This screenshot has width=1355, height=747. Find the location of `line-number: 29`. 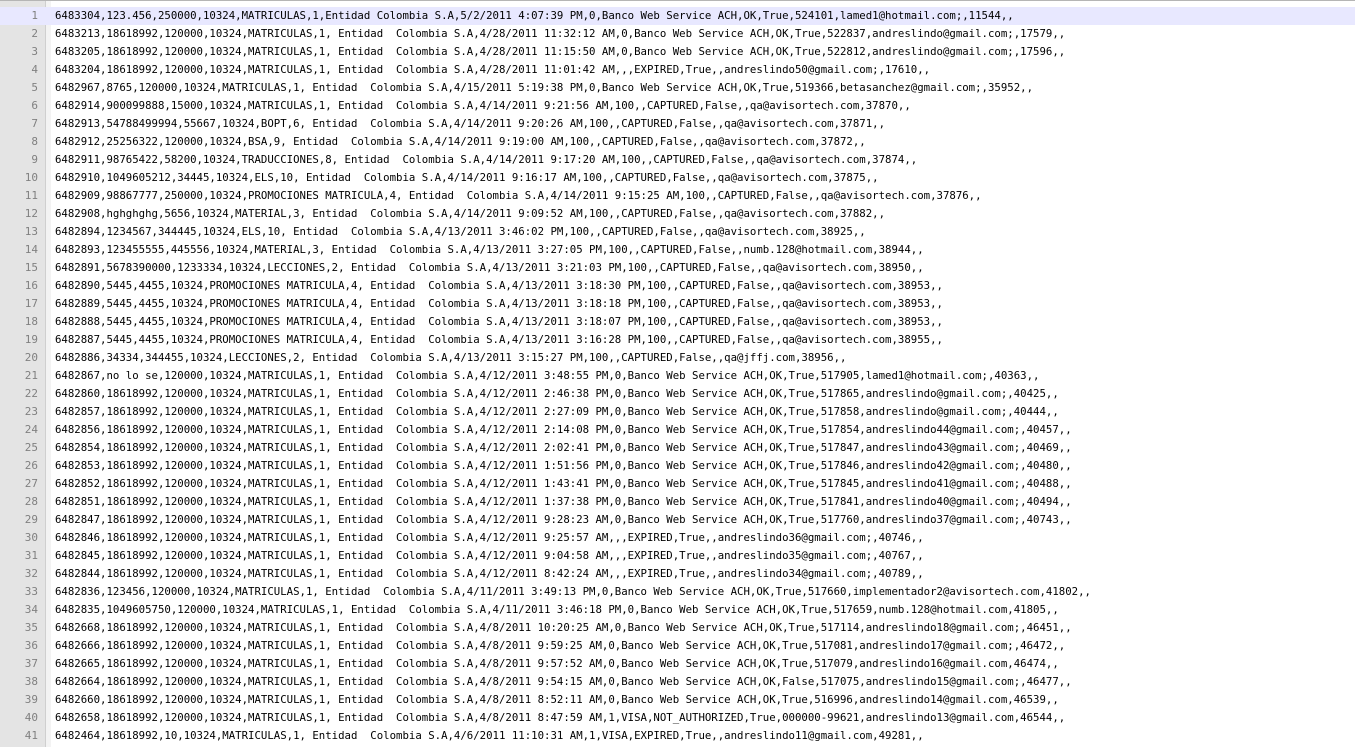

line-number: 29 is located at coordinates (31, 519).